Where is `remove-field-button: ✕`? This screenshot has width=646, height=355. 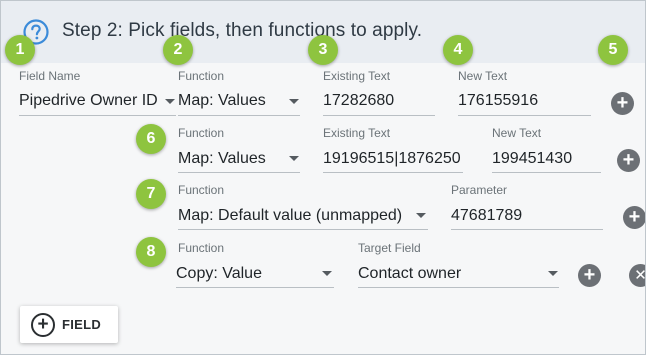
remove-field-button: ✕ is located at coordinates (637, 275).